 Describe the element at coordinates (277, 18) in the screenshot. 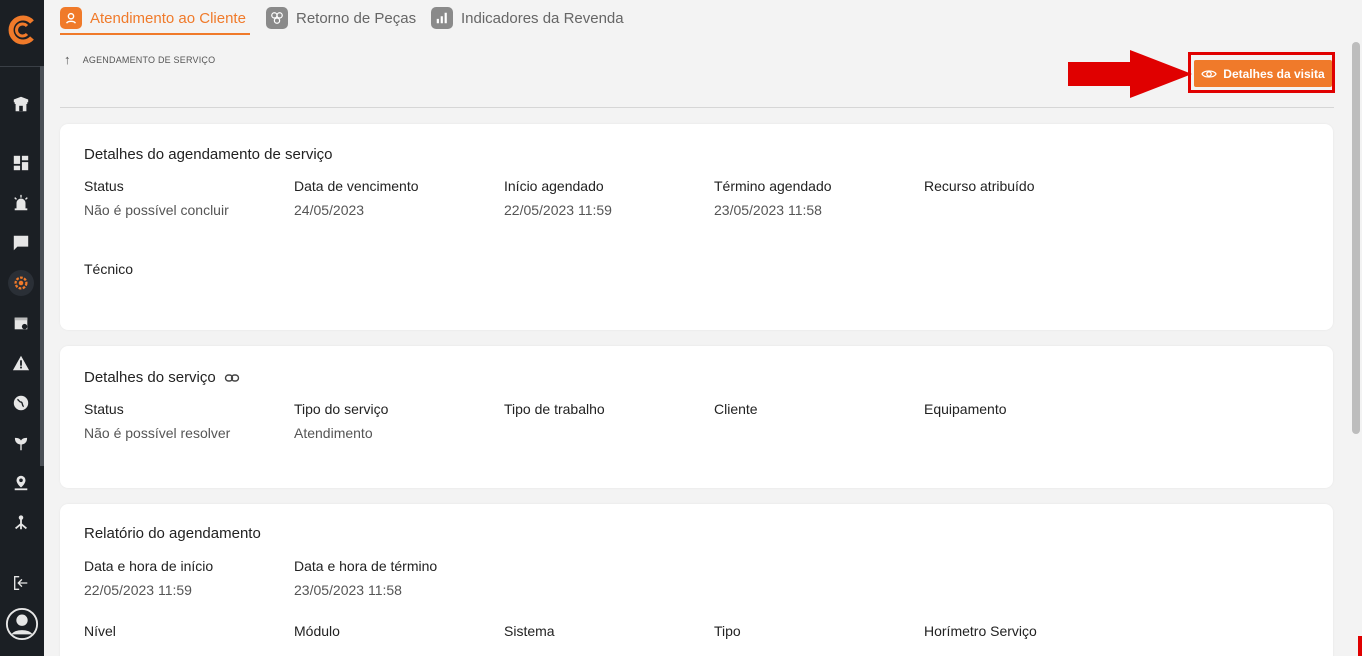

I see `parts-icon` at that location.